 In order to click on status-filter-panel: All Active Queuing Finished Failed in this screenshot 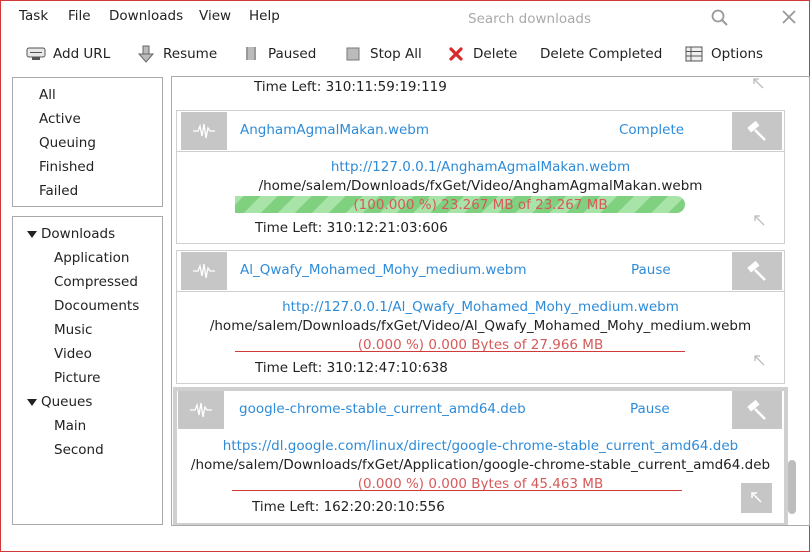, I will do `click(87, 142)`.